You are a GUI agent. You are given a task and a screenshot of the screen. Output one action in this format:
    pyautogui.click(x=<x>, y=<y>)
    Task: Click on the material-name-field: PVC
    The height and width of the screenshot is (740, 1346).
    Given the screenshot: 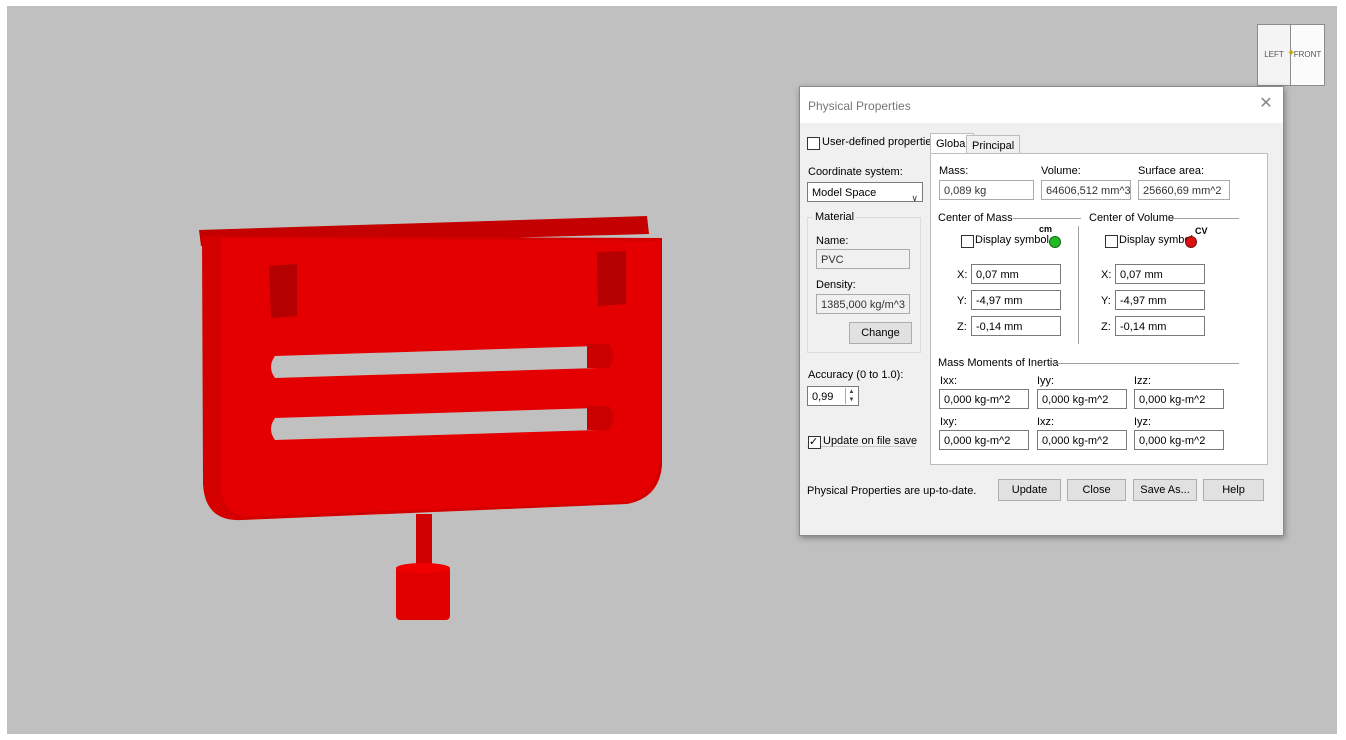 What is the action you would take?
    pyautogui.click(x=863, y=259)
    